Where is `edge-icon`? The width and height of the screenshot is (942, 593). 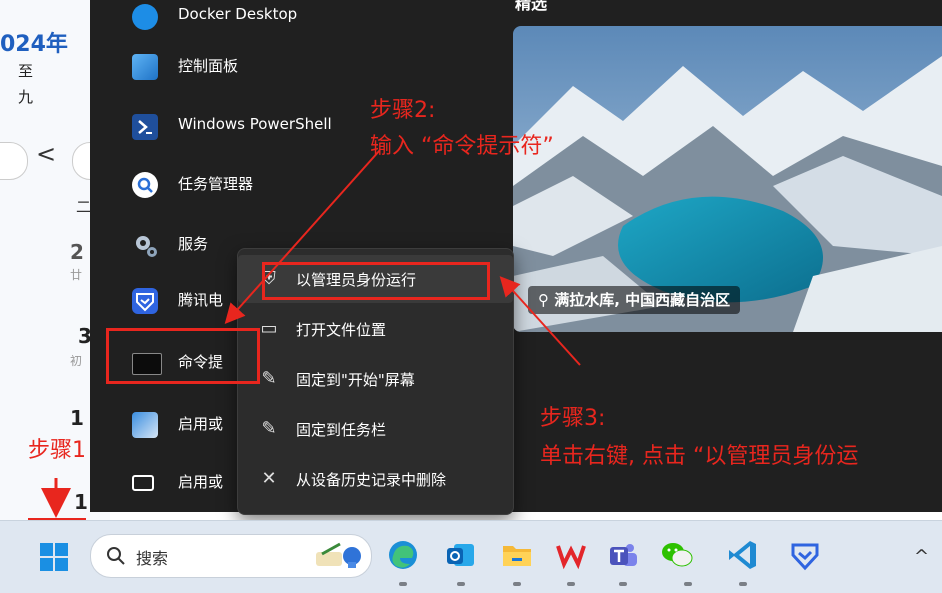
edge-icon is located at coordinates (403, 555).